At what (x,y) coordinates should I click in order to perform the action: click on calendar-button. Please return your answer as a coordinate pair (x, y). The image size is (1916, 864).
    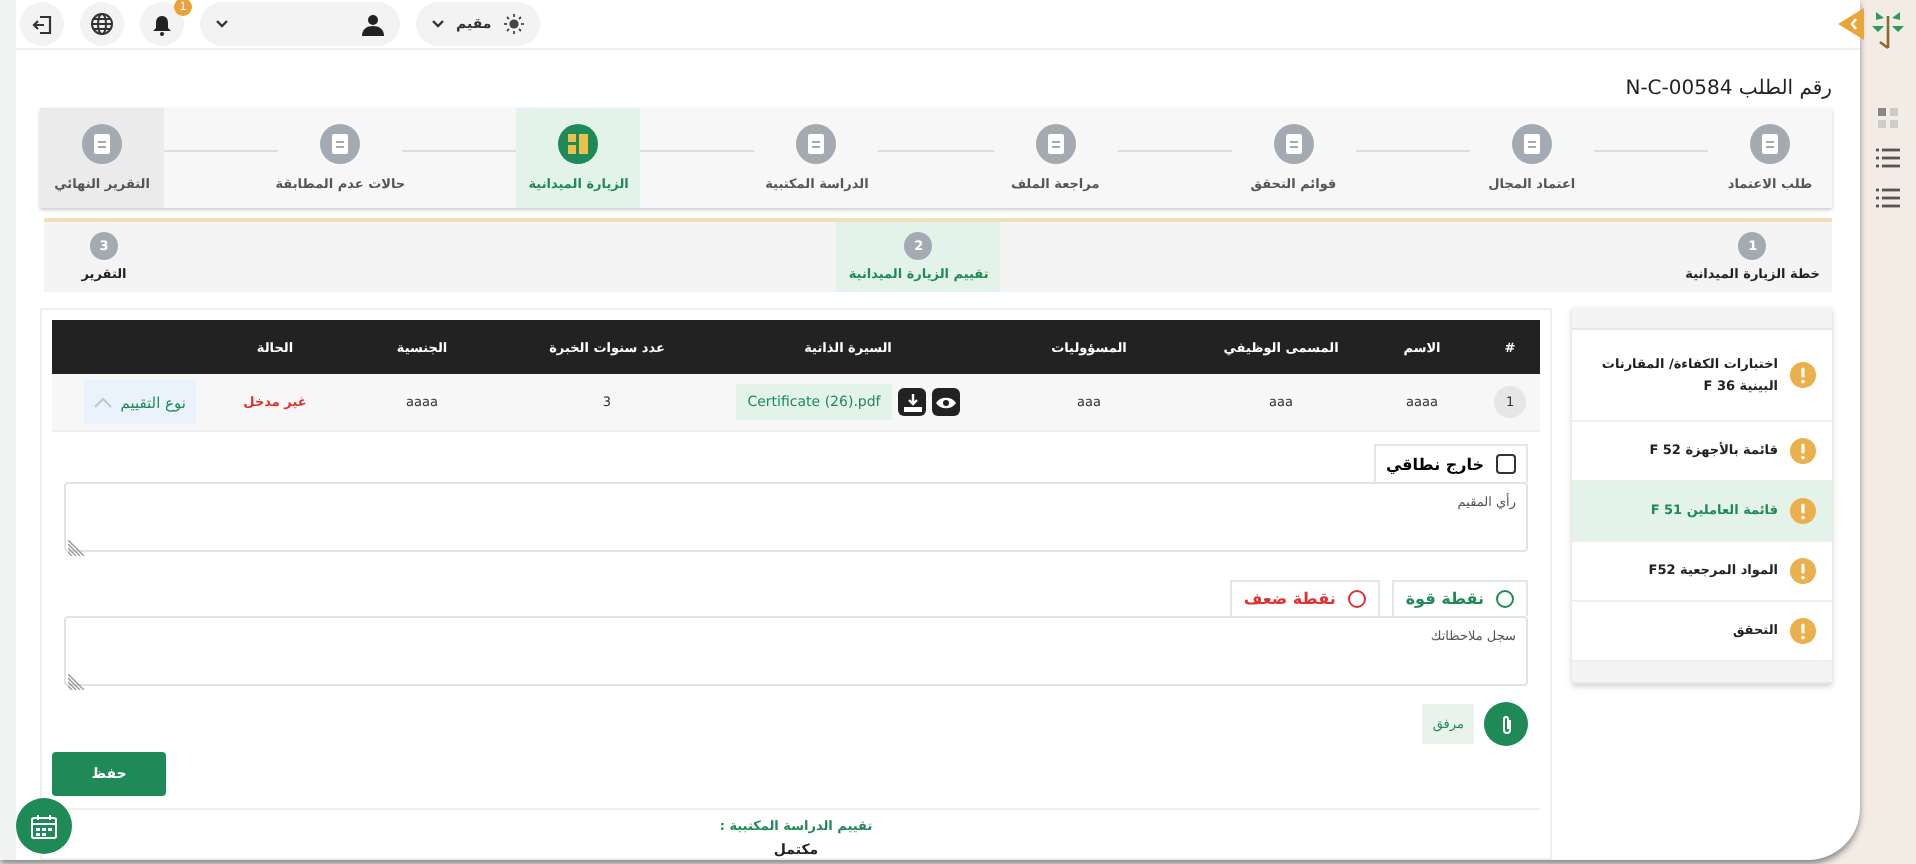
    Looking at the image, I should click on (44, 826).